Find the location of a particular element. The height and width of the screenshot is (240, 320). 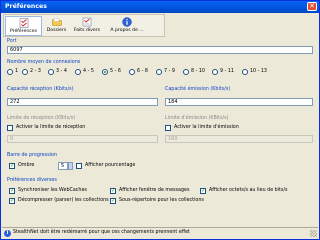

connections-option-1: 2 - 3 is located at coordinates (35, 71).